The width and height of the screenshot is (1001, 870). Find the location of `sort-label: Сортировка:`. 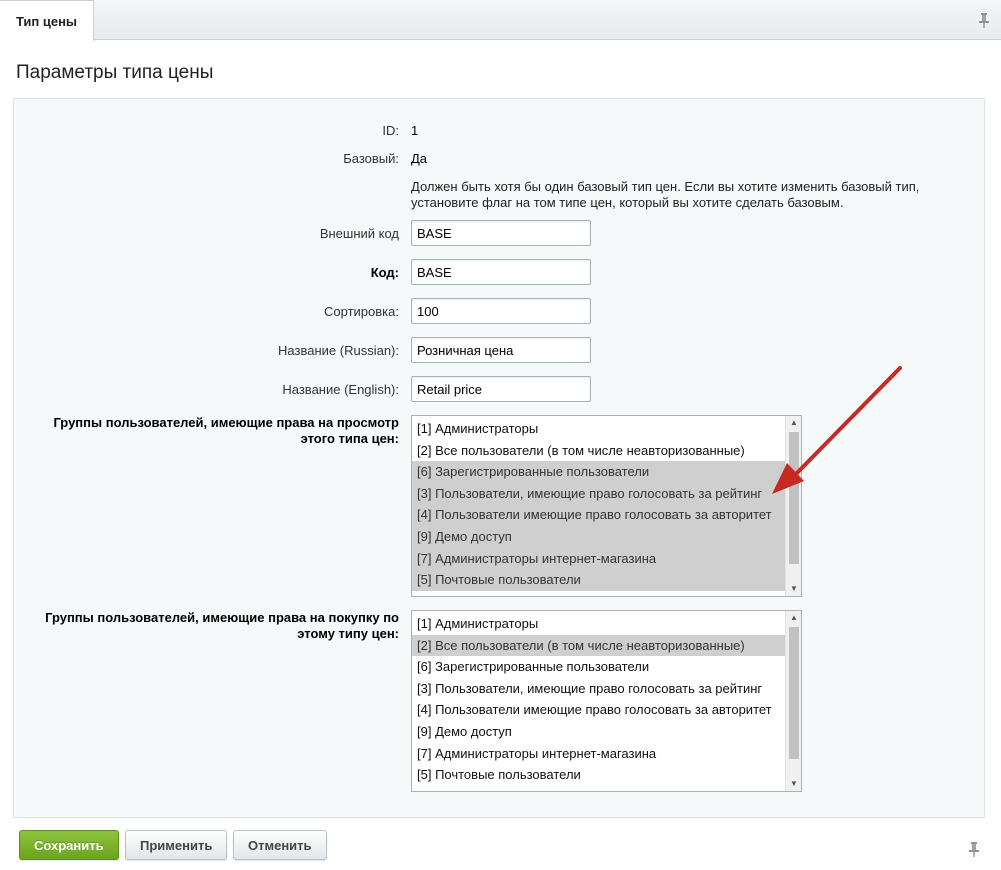

sort-label: Сортировка: is located at coordinates (361, 311).